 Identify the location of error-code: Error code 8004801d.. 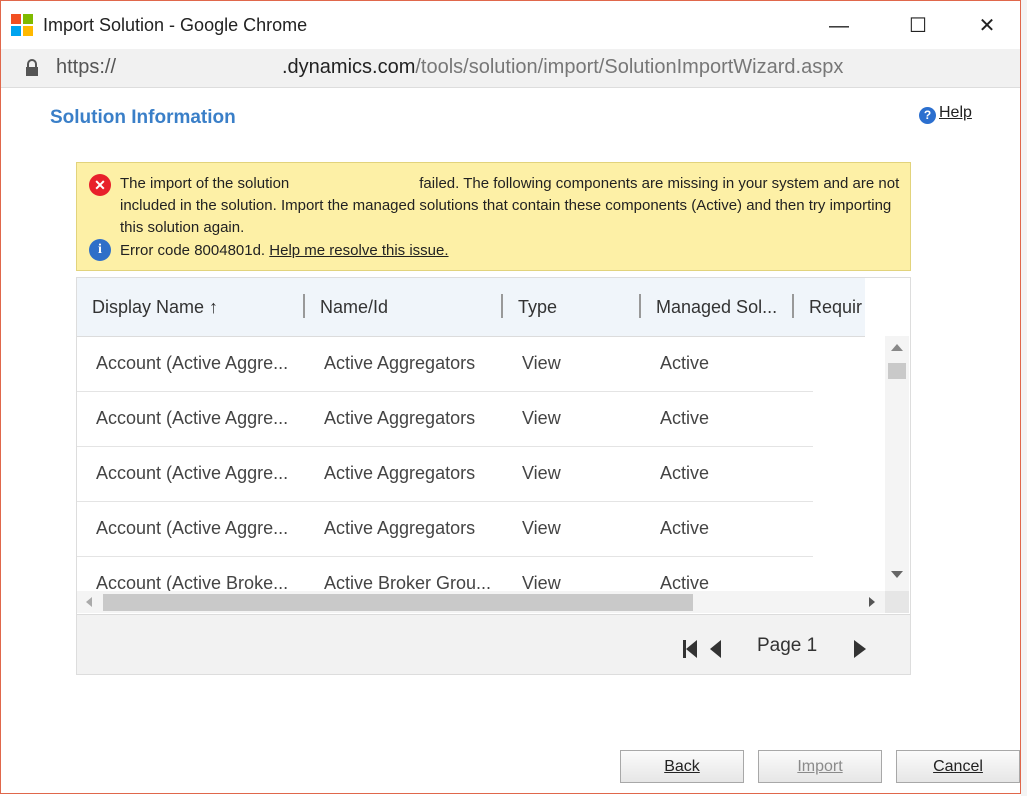
(193, 250).